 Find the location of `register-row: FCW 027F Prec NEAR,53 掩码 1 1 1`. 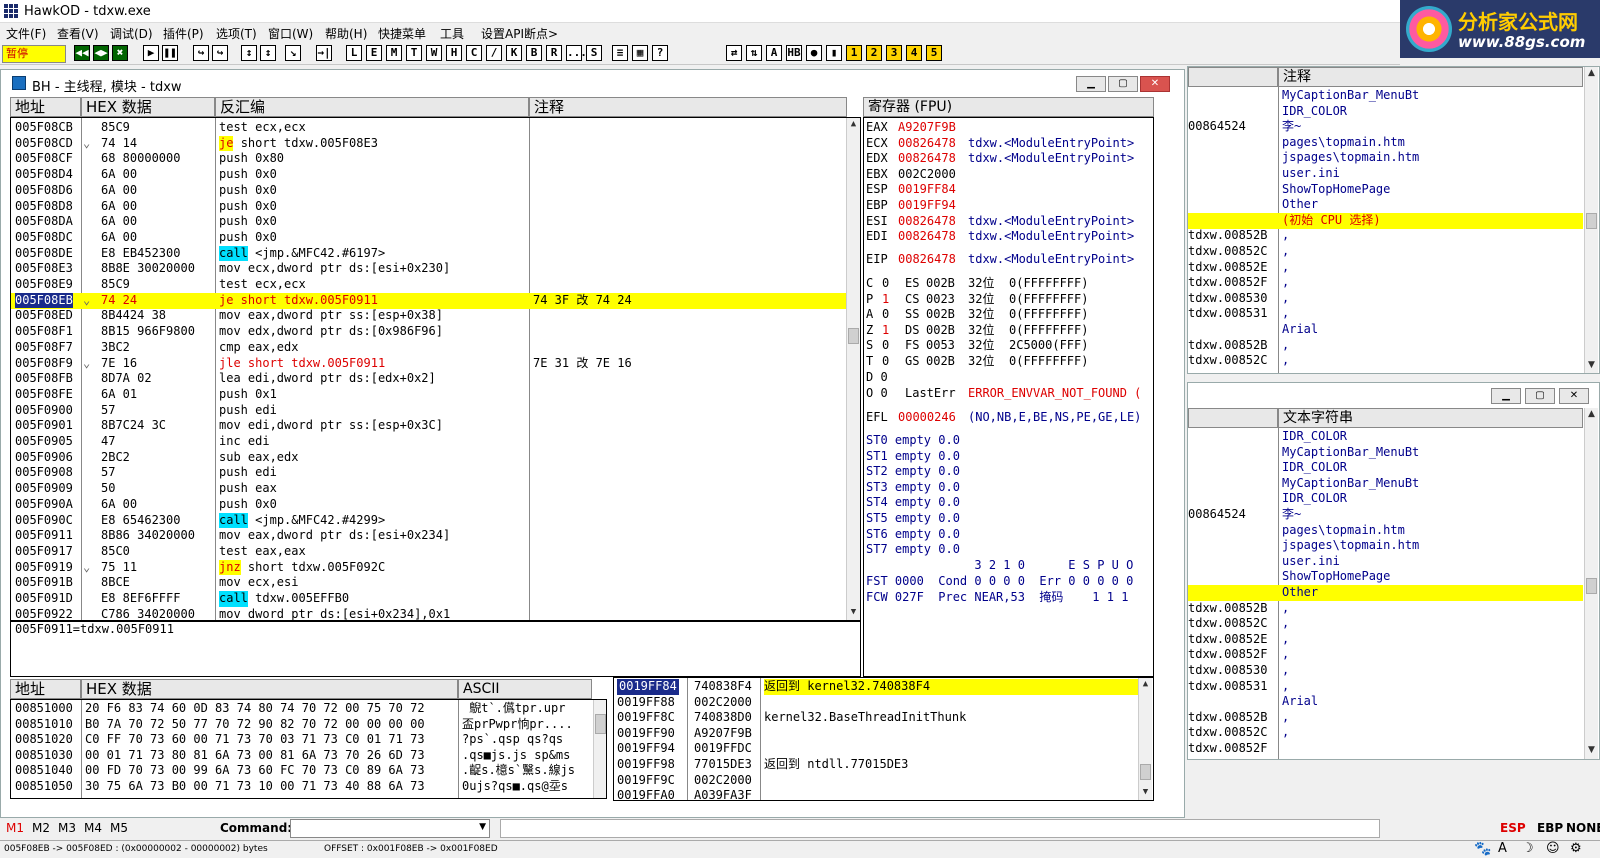

register-row: FCW 027F Prec NEAR,53 掩码 1 1 1 is located at coordinates (1008, 598).